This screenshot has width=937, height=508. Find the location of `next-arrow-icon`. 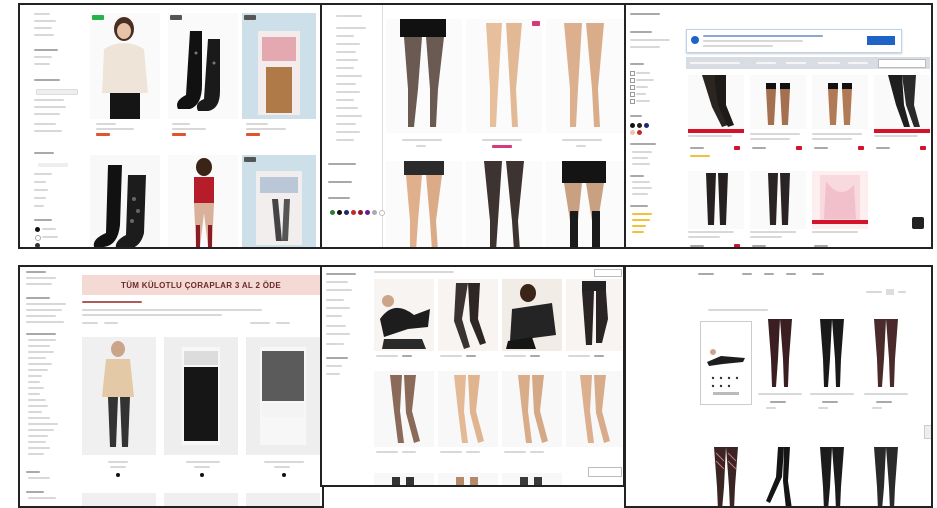

next-arrow-icon is located at coordinates (927, 432).